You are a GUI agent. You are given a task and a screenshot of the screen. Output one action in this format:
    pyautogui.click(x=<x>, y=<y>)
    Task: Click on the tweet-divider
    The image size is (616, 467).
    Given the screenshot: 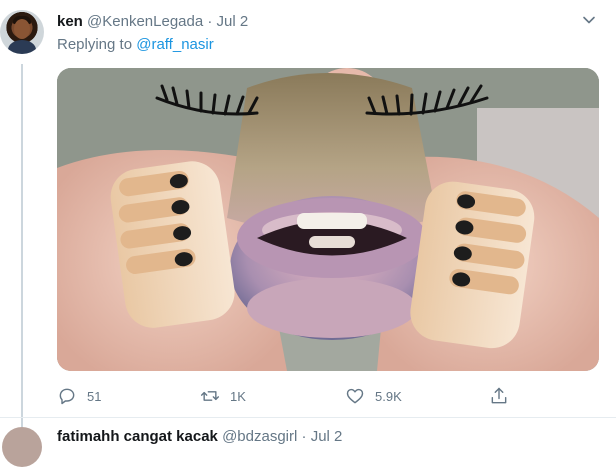 What is the action you would take?
    pyautogui.click(x=308, y=417)
    